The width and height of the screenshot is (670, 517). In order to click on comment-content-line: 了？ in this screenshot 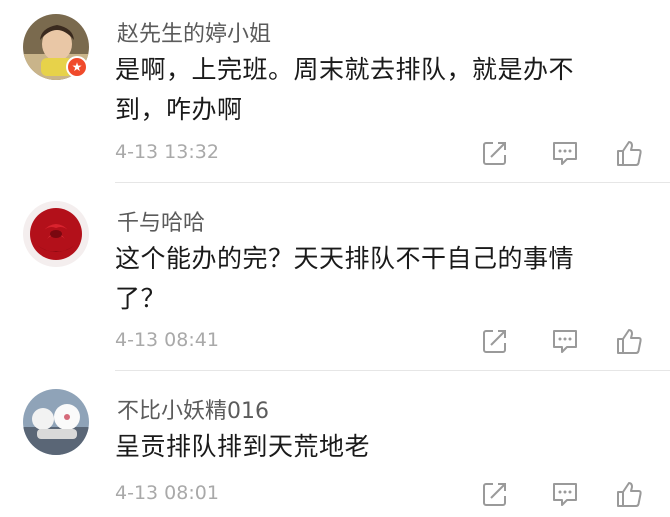, I will do `click(141, 298)`.